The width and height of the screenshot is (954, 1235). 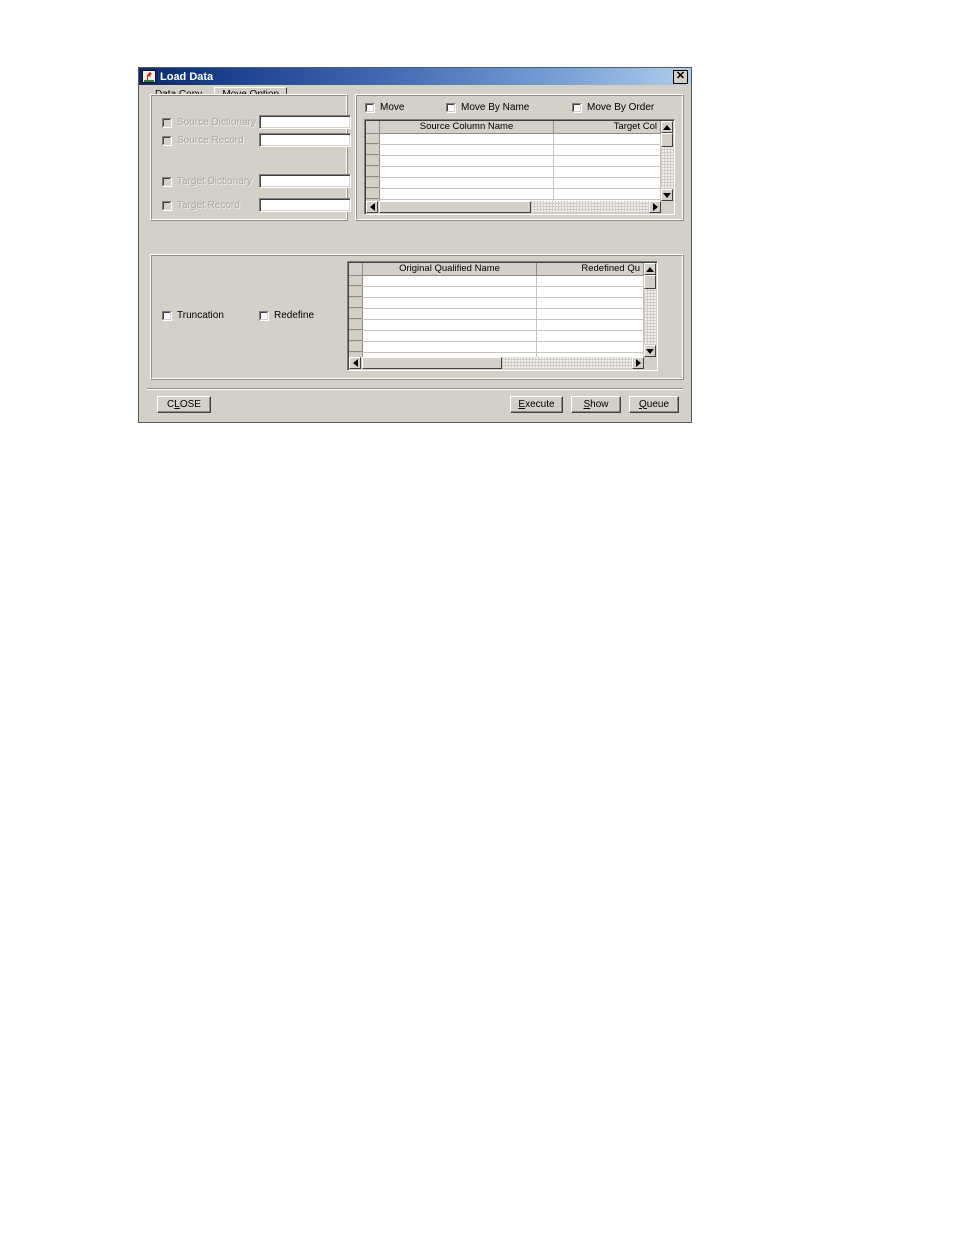 I want to click on column-header-original-qualified-name: Original Qualified Name, so click(x=450, y=269).